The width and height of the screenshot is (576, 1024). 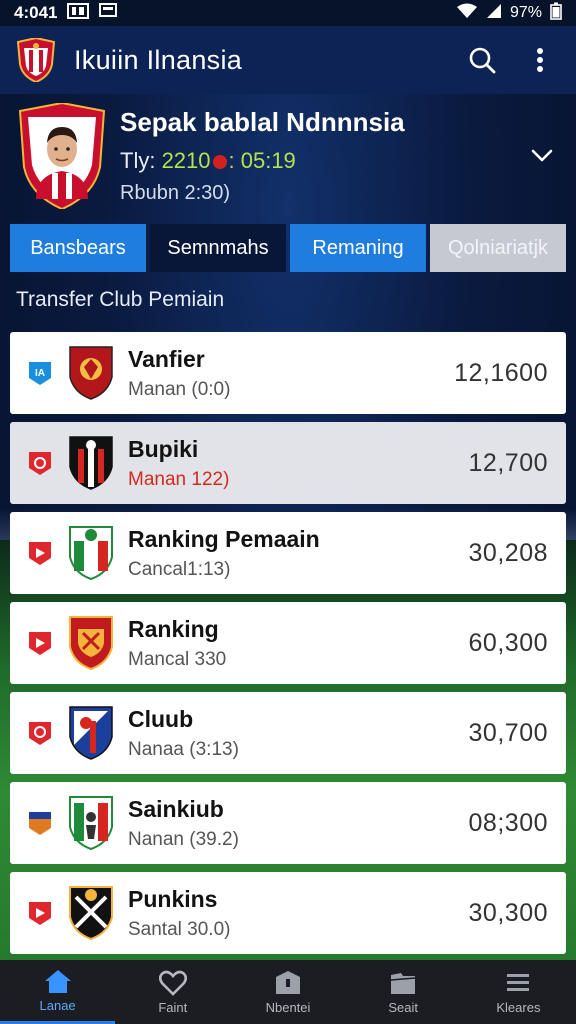 I want to click on bottom-navigation: Lanae Faint Nbentei Seait Kleares, so click(x=288, y=992).